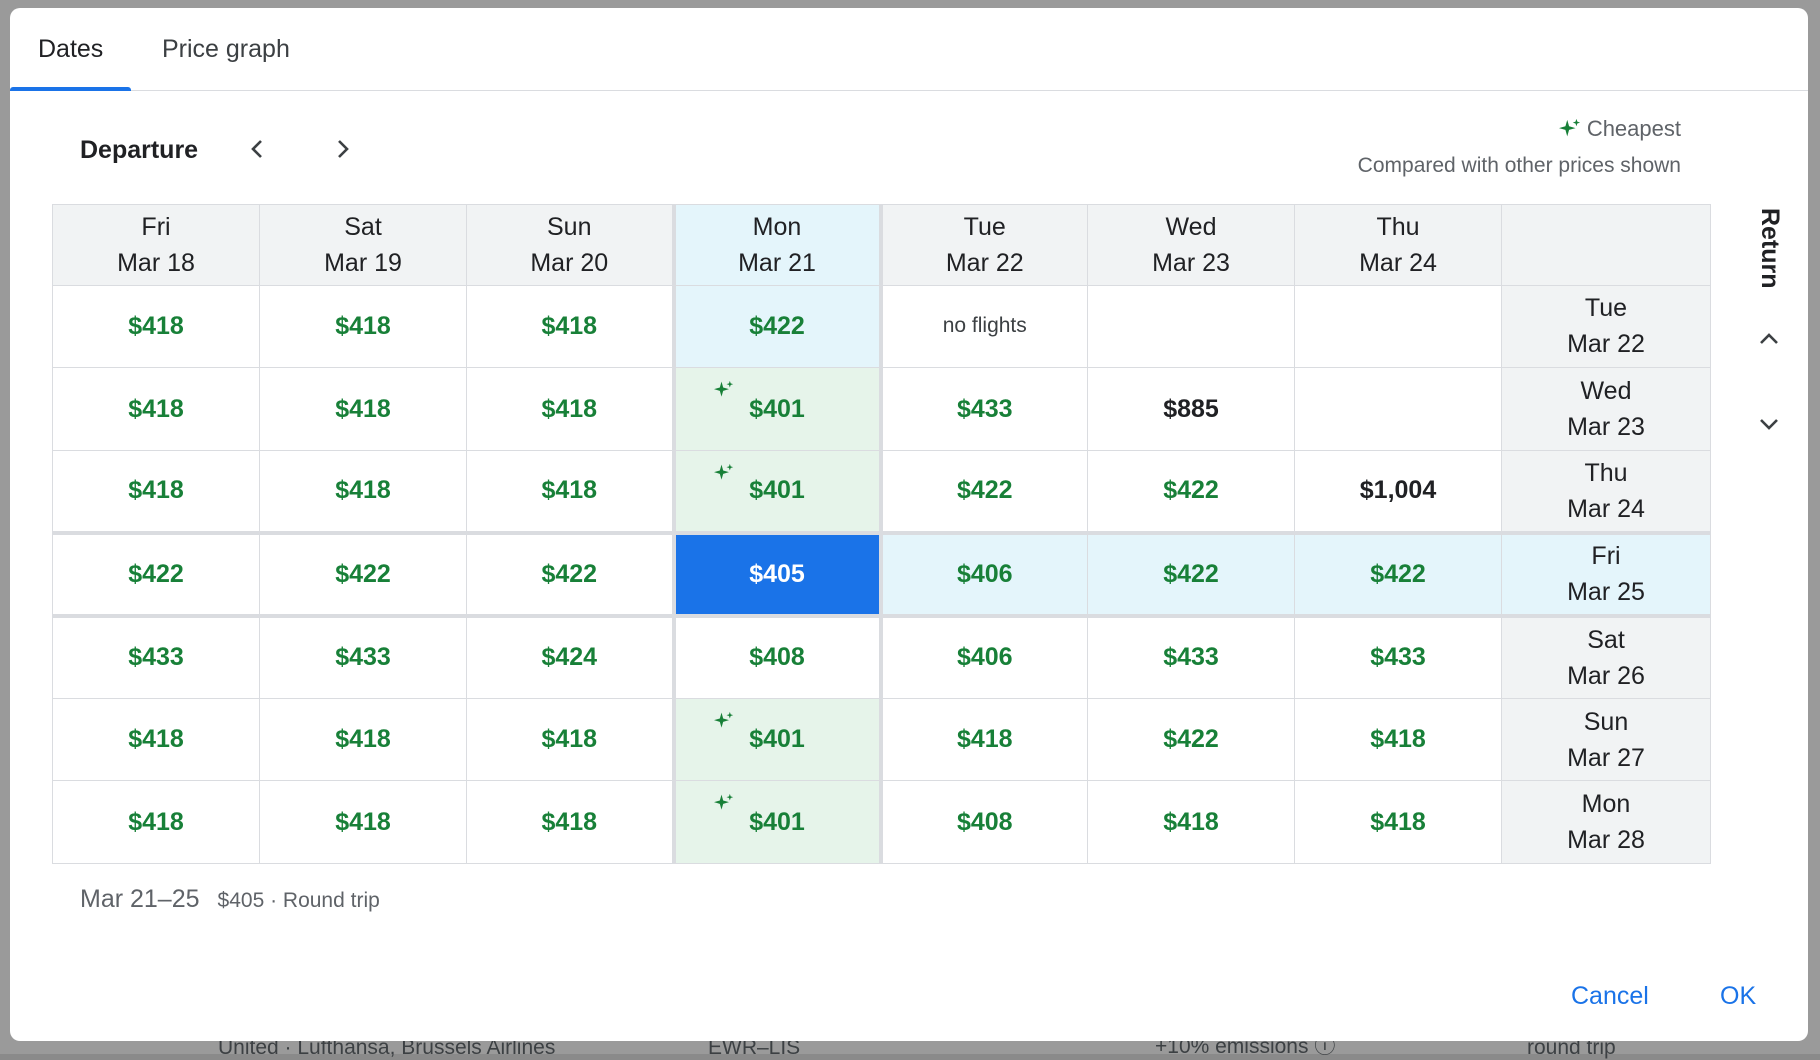 This screenshot has width=1820, height=1060. I want to click on price-cell: $424, so click(570, 656).